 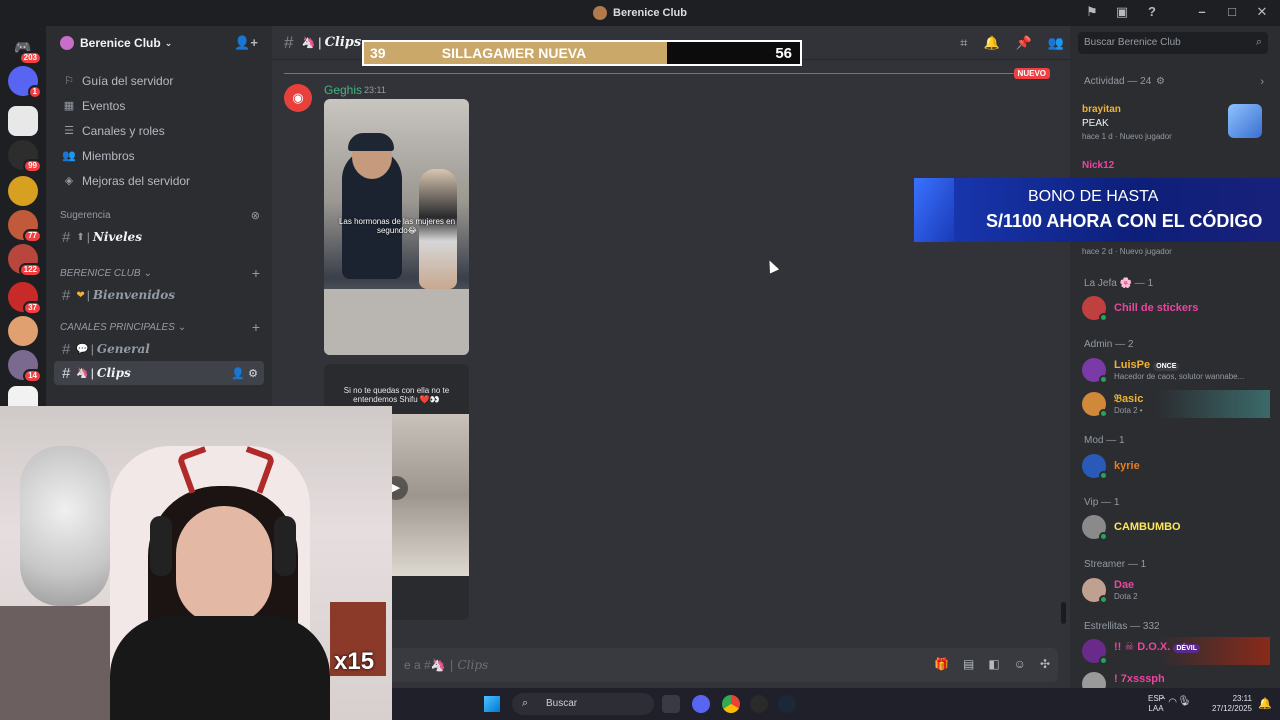 What do you see at coordinates (1172, 122) in the screenshot?
I see `activity-card: brayitan PEAK hace 1 d · Nuevo jugador` at bounding box center [1172, 122].